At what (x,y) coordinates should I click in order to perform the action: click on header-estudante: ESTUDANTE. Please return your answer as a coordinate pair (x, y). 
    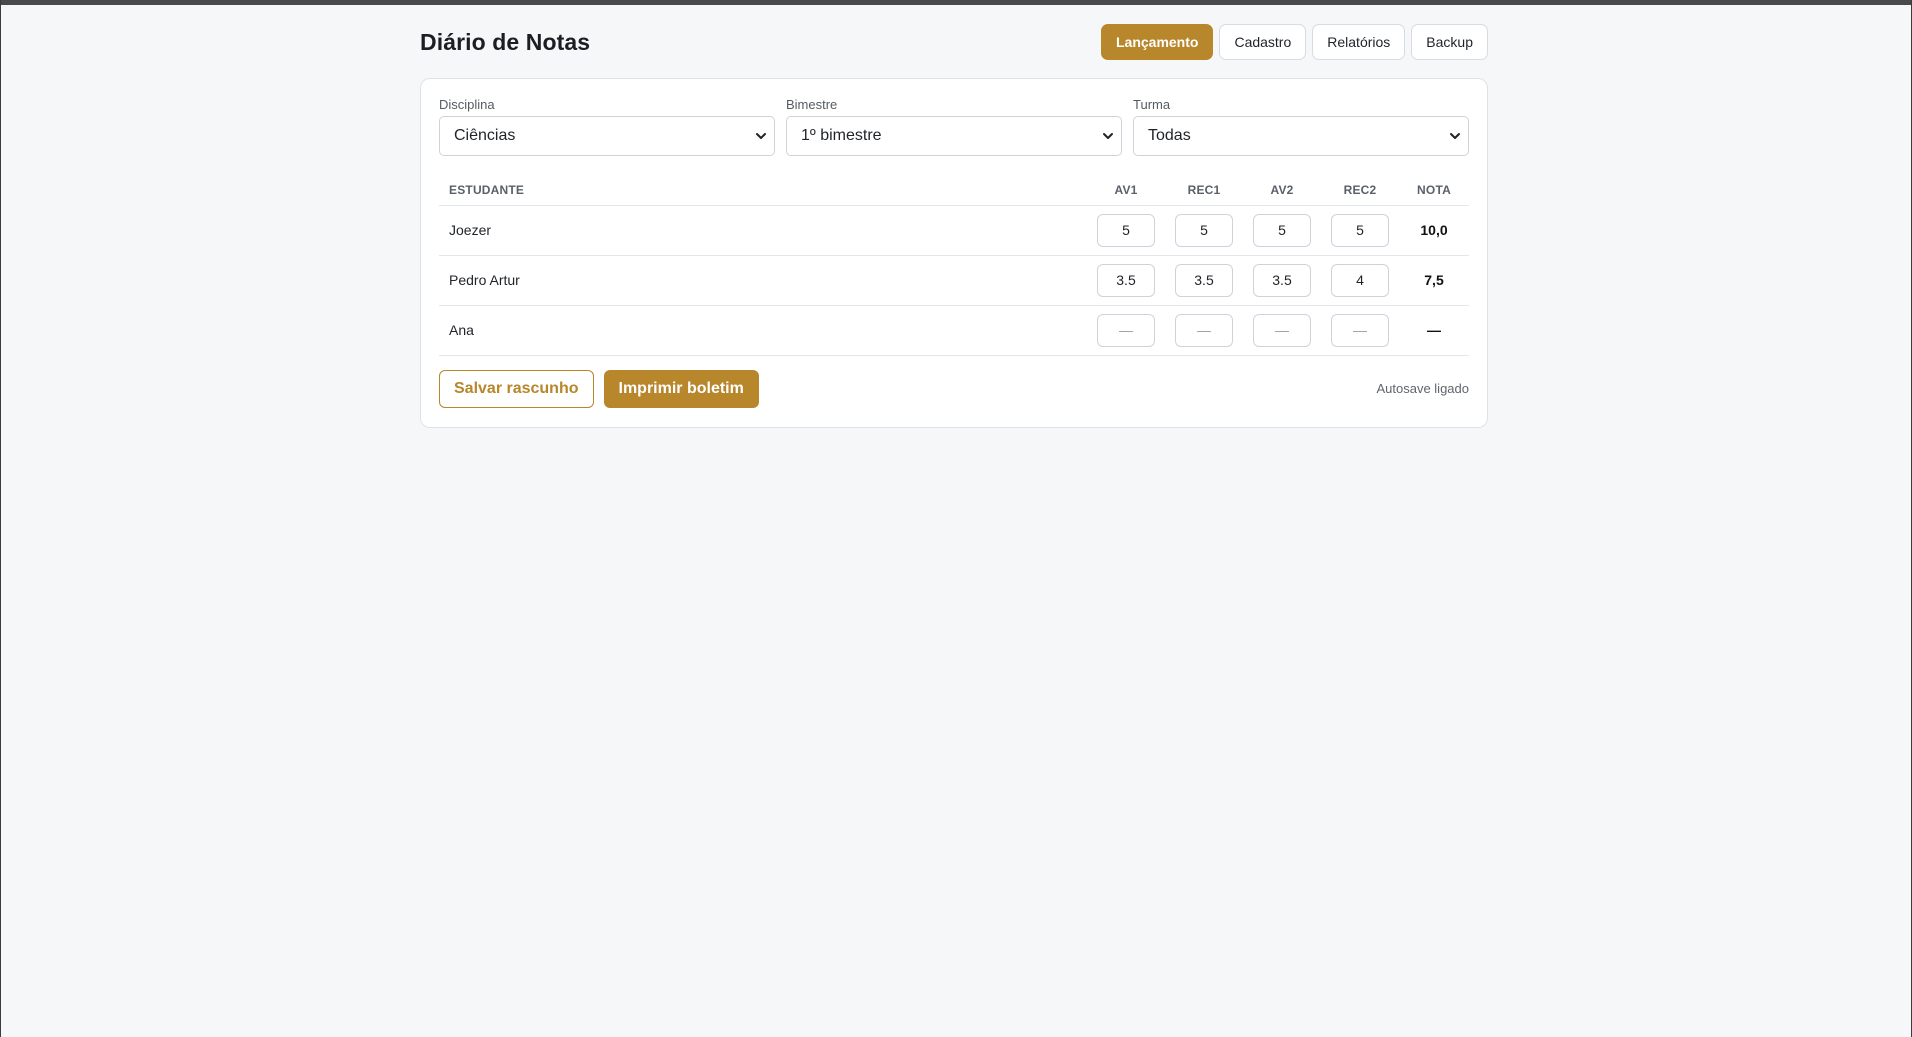
    Looking at the image, I should click on (763, 190).